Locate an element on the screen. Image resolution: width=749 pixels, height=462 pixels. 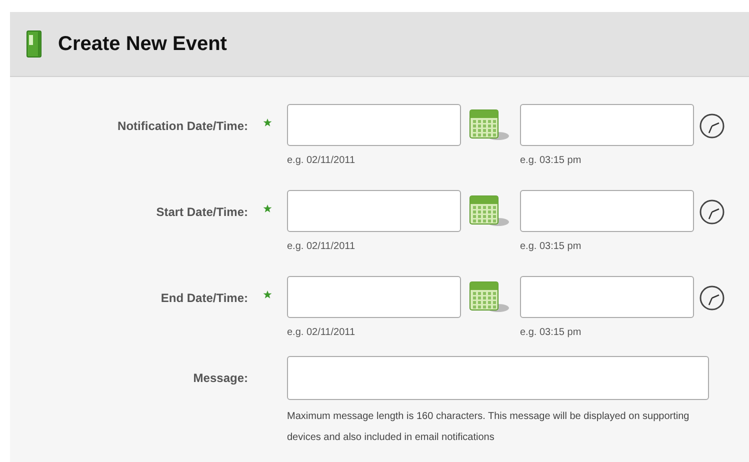
field-label: Message: is located at coordinates (220, 378).